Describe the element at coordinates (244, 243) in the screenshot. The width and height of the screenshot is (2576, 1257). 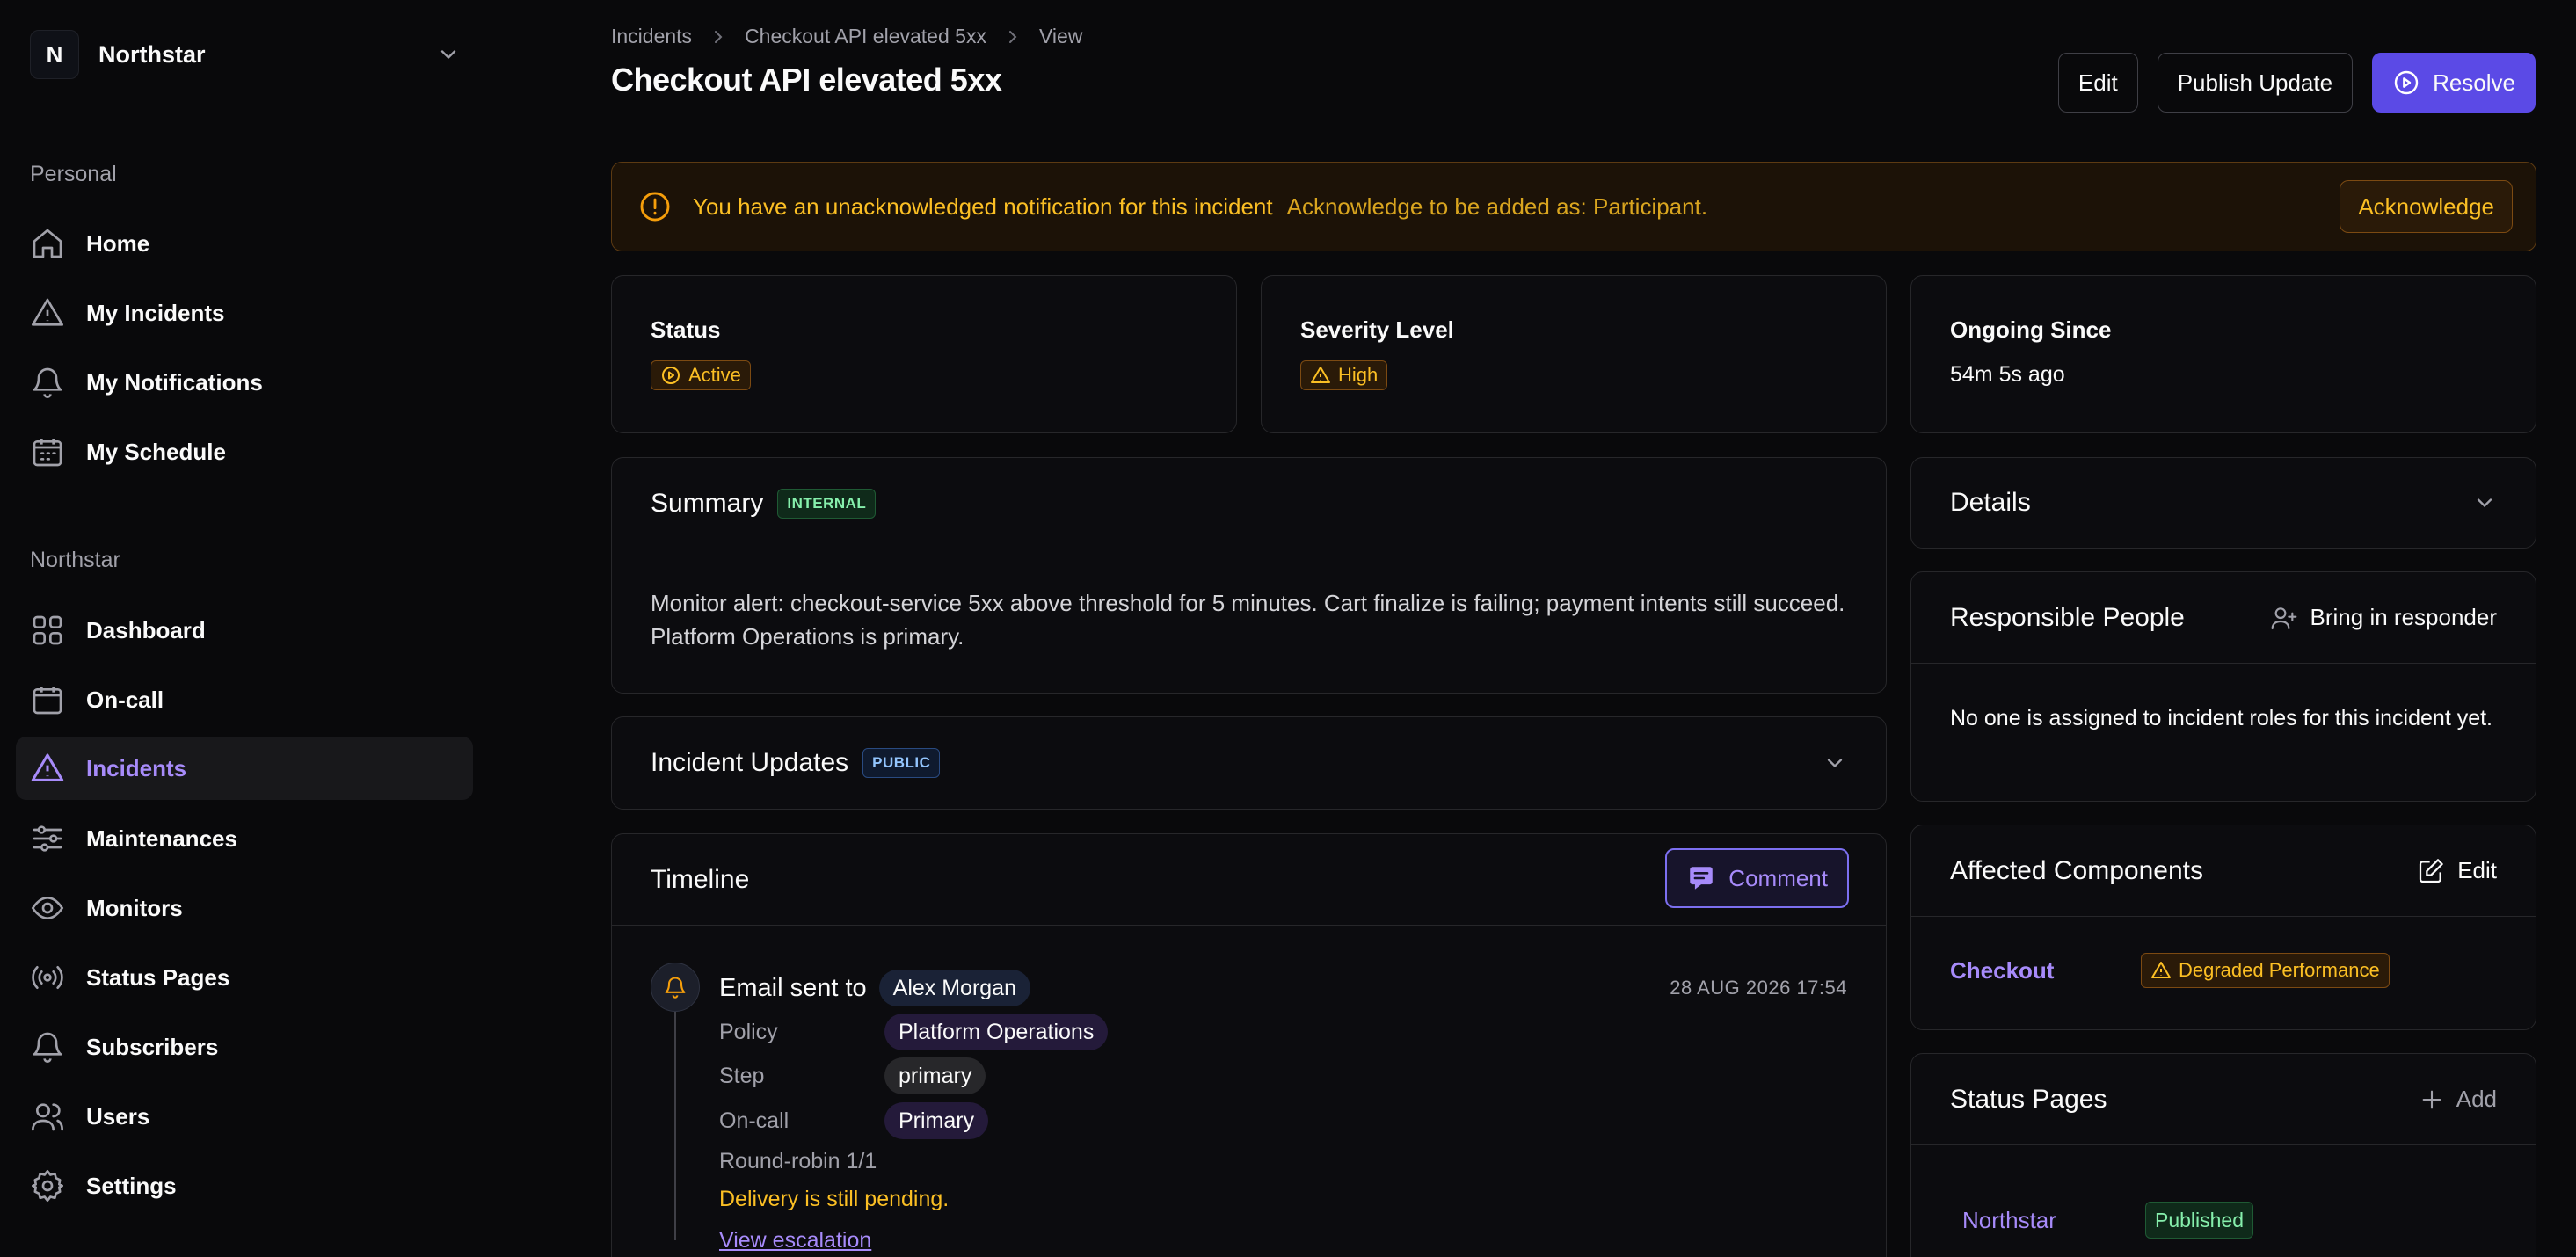
I see `sidebar-item-home: Home` at that location.